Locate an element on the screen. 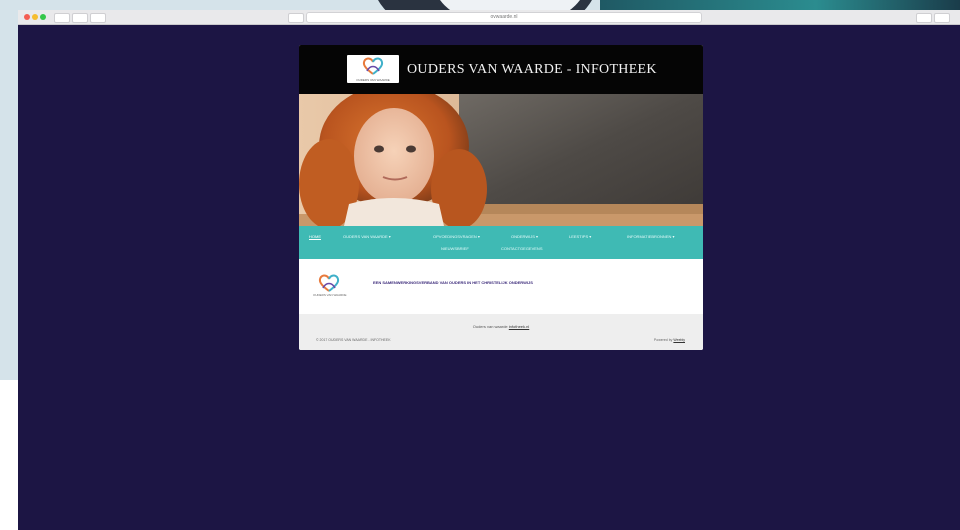  site-logo: OUDERS VAN WAARDE is located at coordinates (373, 69).